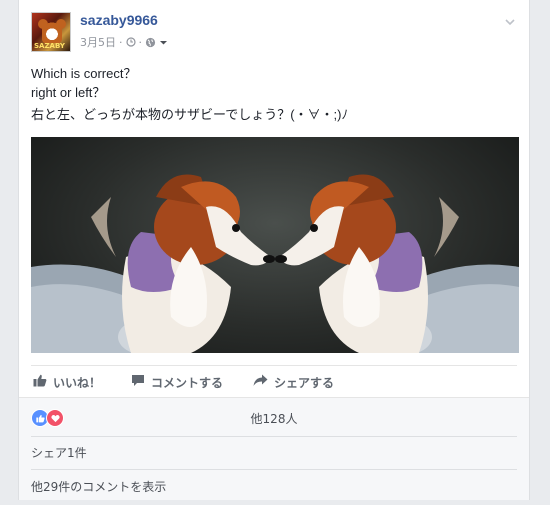 The height and width of the screenshot is (505, 550). Describe the element at coordinates (189, 114) in the screenshot. I see `post-text-line: 右と左、どっちが本物のサザビーでしょう？(・∀・;)ﾉ` at that location.